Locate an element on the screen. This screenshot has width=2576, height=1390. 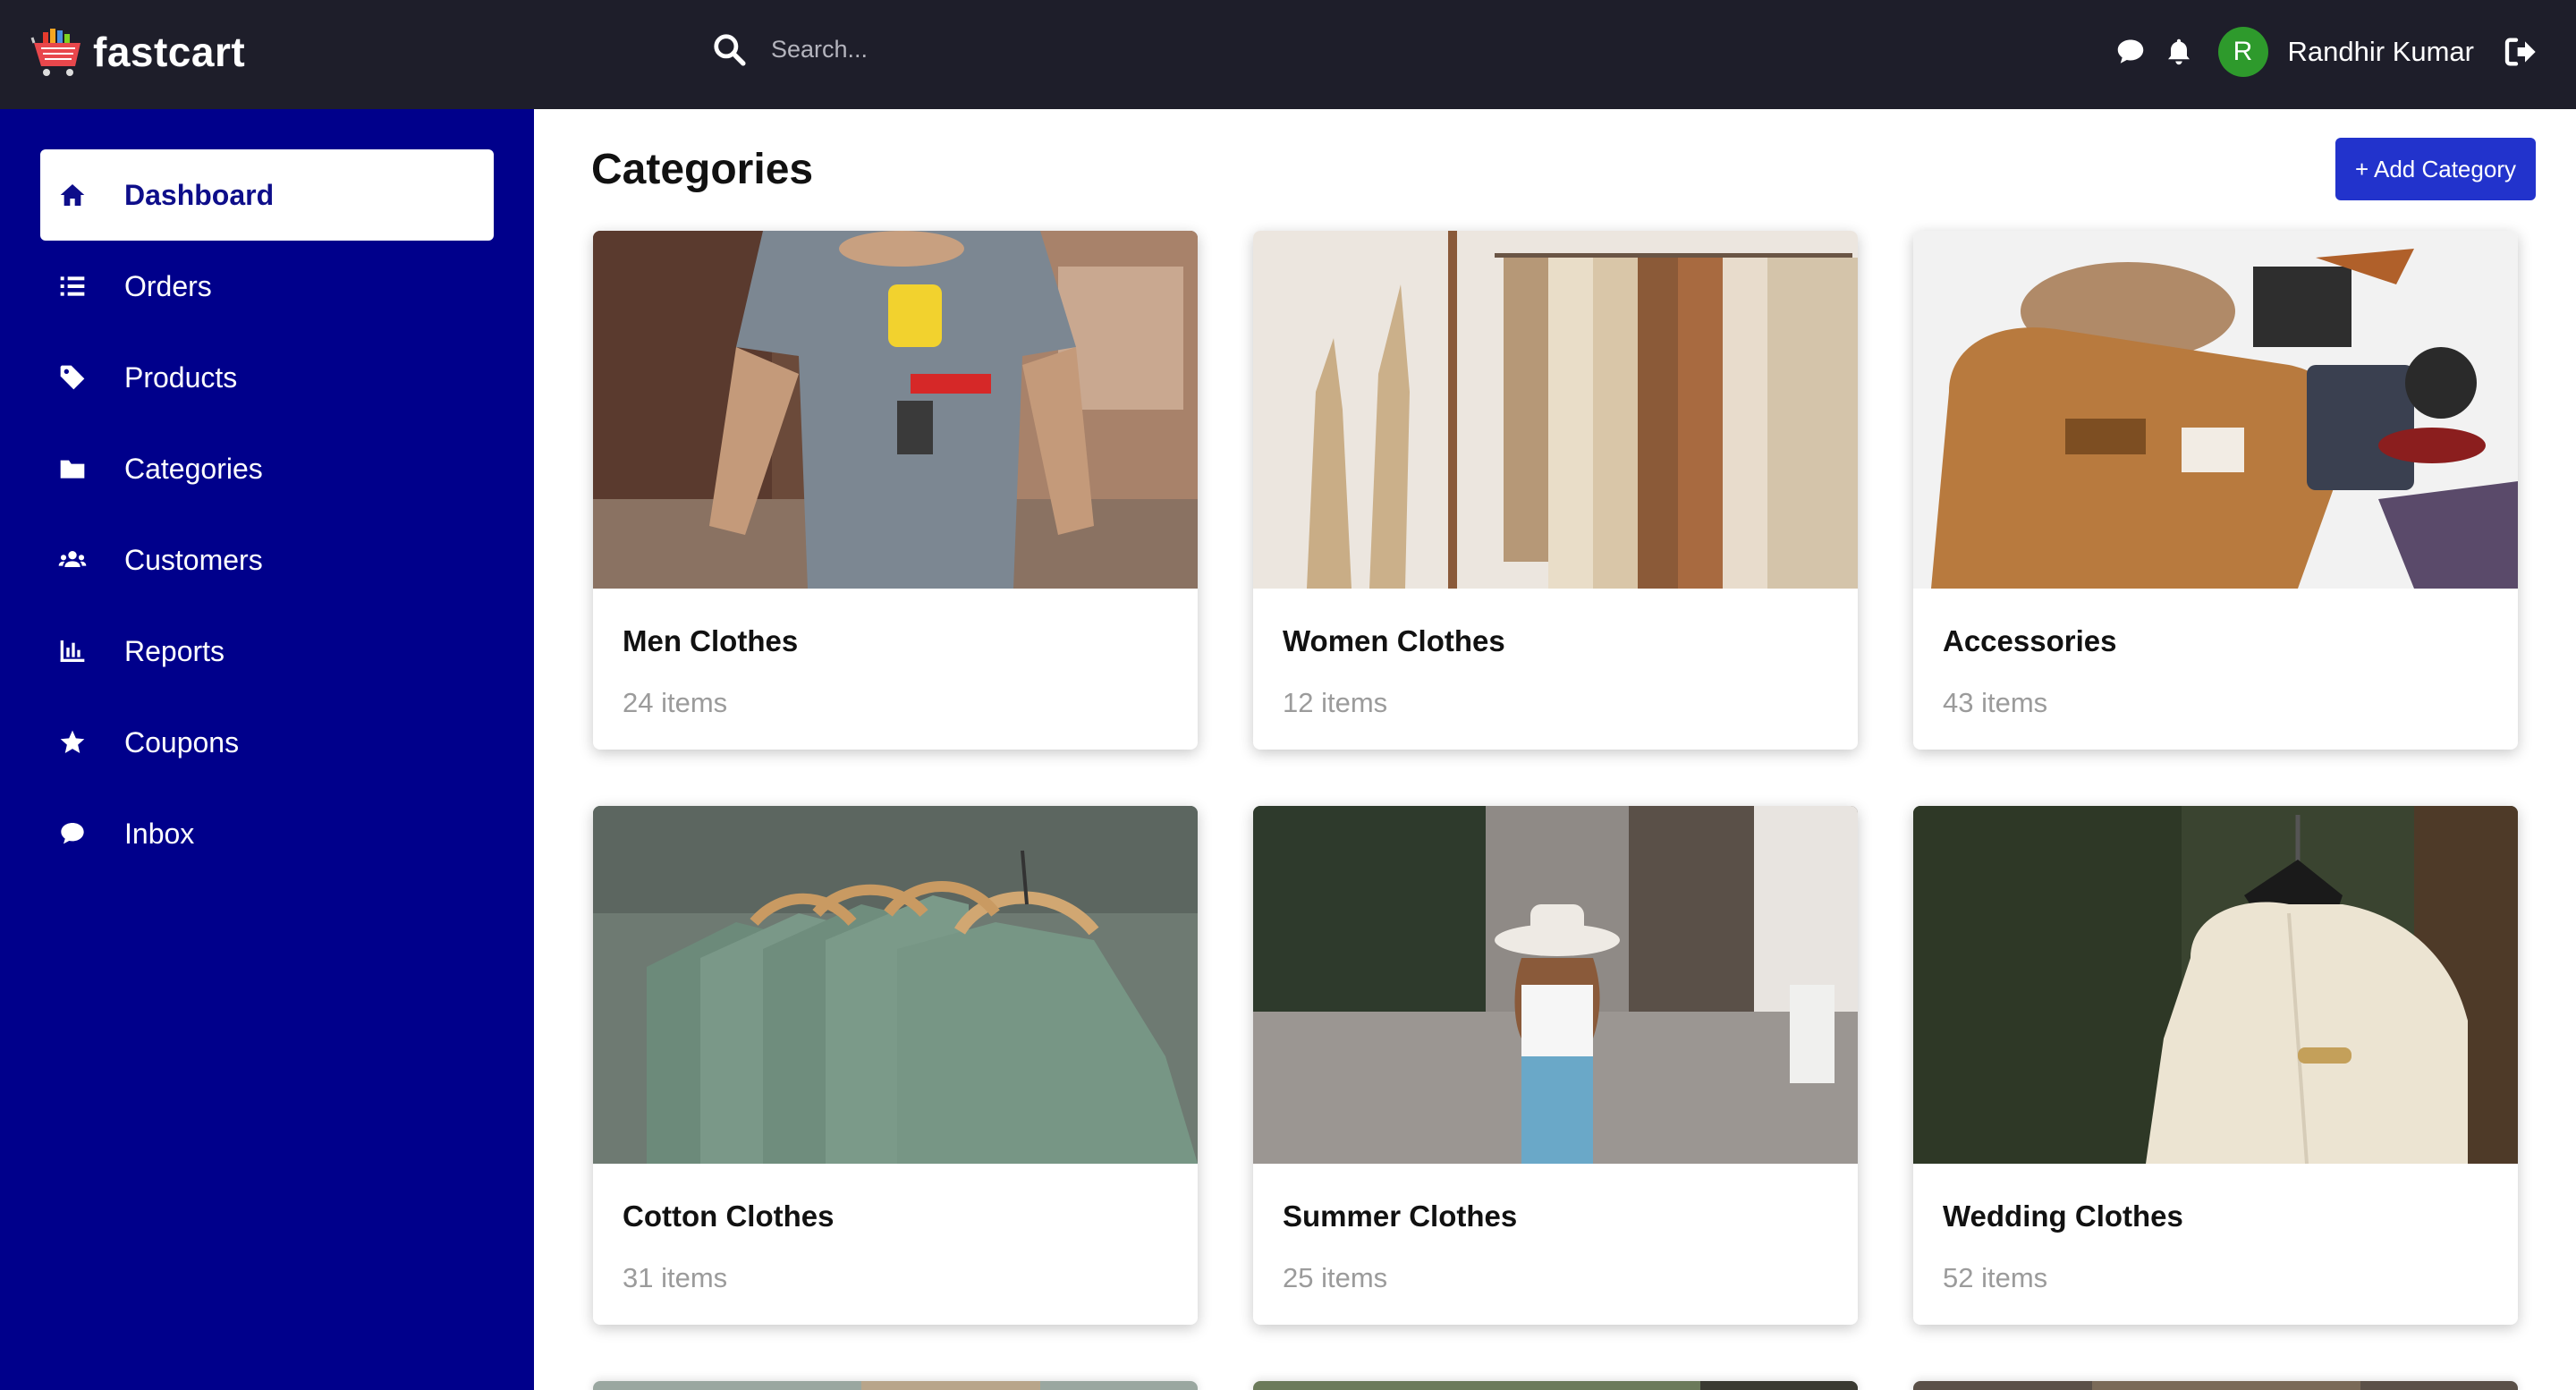
chat-bubble-icon is located at coordinates (72, 834).